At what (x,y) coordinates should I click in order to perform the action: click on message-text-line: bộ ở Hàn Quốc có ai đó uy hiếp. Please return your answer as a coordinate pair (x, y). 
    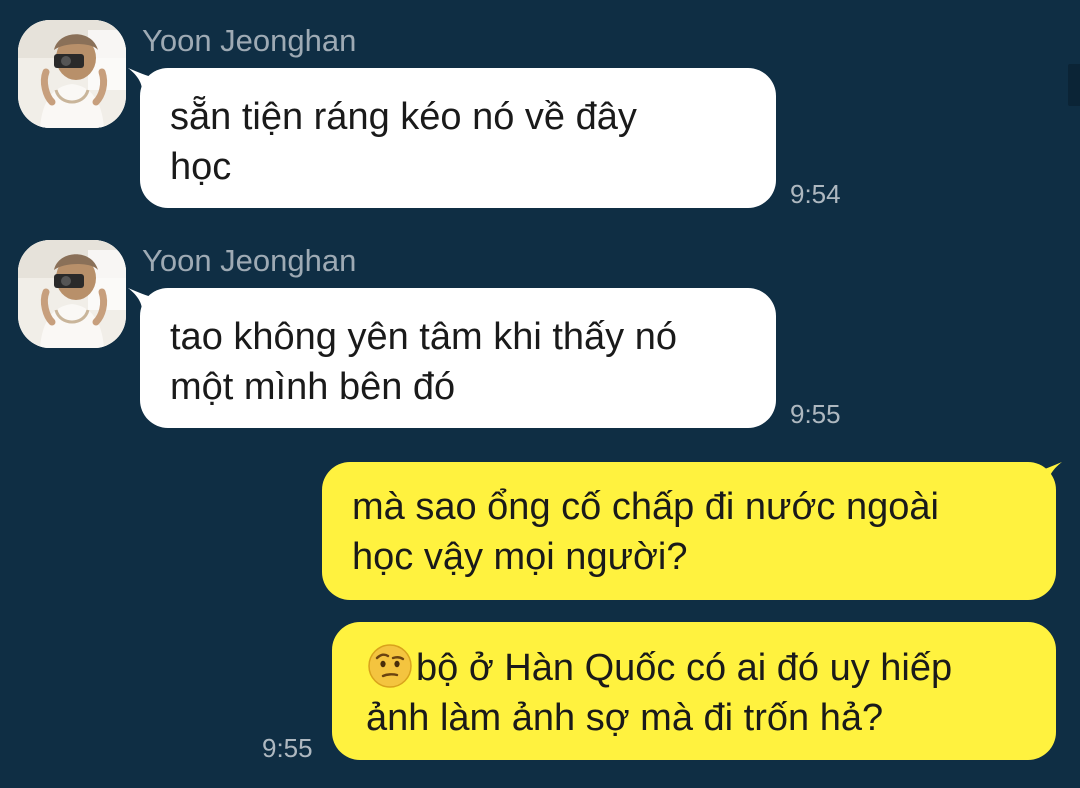
    Looking at the image, I should click on (696, 667).